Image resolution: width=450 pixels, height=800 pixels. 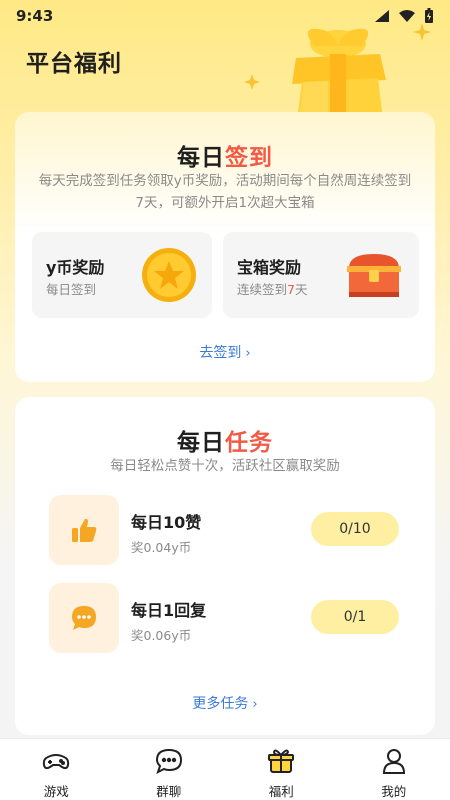 I want to click on tab-group-chat: 群聊, so click(x=169, y=769).